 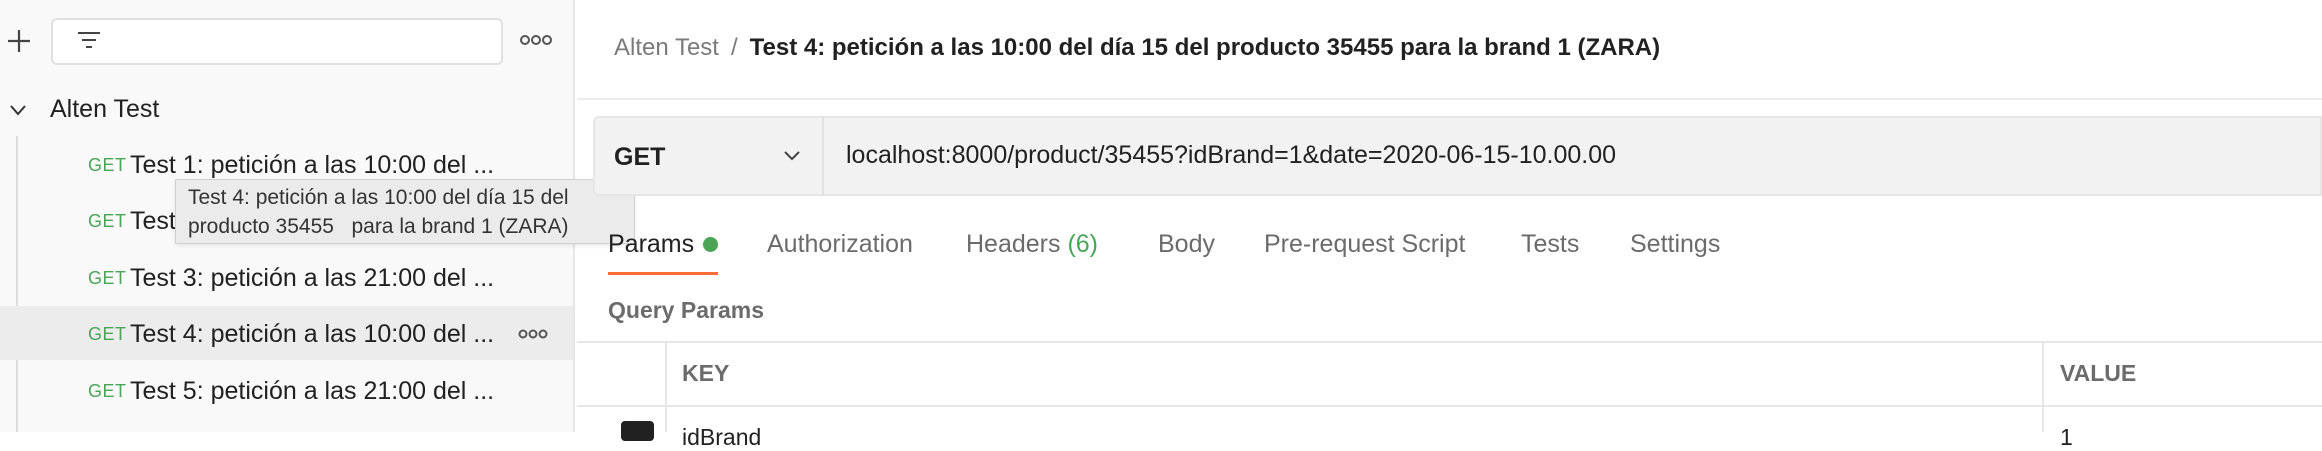 I want to click on tab-tests: Tests, so click(x=1550, y=244).